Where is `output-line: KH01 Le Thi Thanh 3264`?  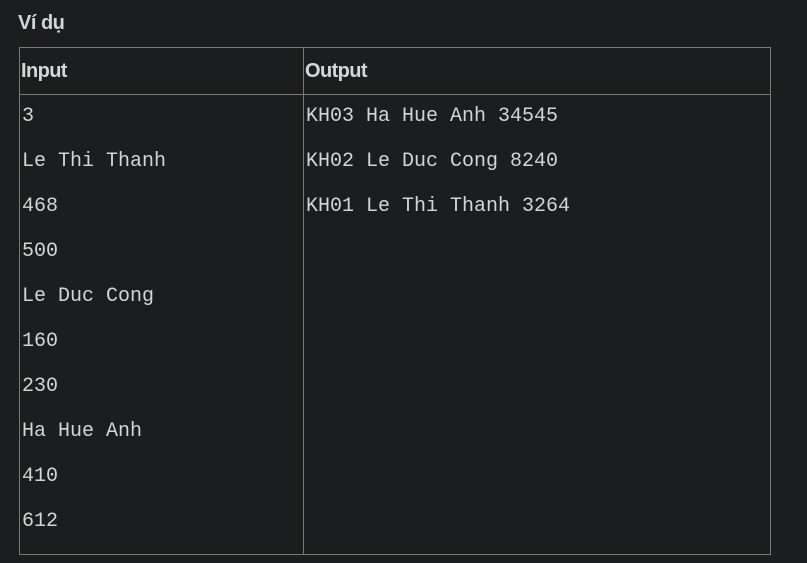
output-line: KH01 Le Thi Thanh 3264 is located at coordinates (438, 206).